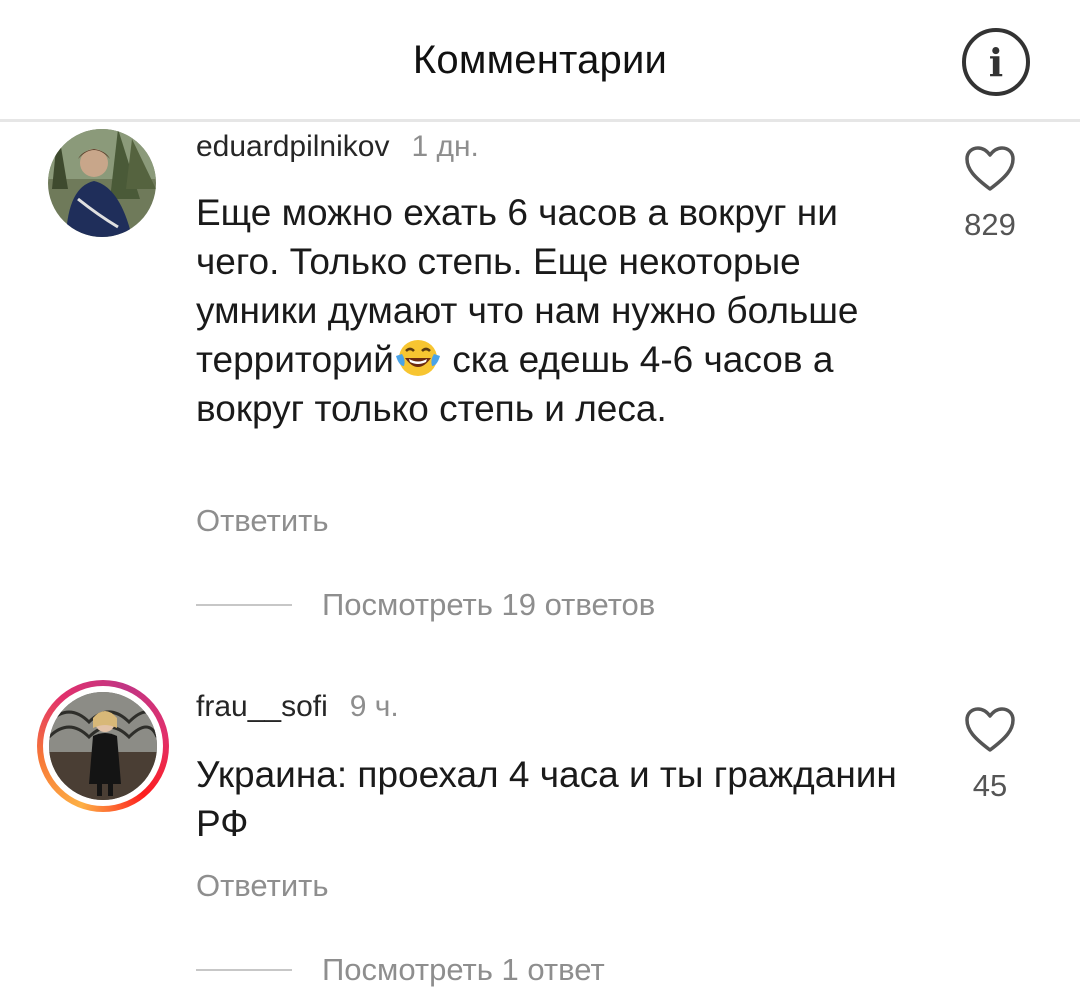 Image resolution: width=1080 pixels, height=990 pixels. What do you see at coordinates (990, 755) in the screenshot?
I see `like-control: 45` at bounding box center [990, 755].